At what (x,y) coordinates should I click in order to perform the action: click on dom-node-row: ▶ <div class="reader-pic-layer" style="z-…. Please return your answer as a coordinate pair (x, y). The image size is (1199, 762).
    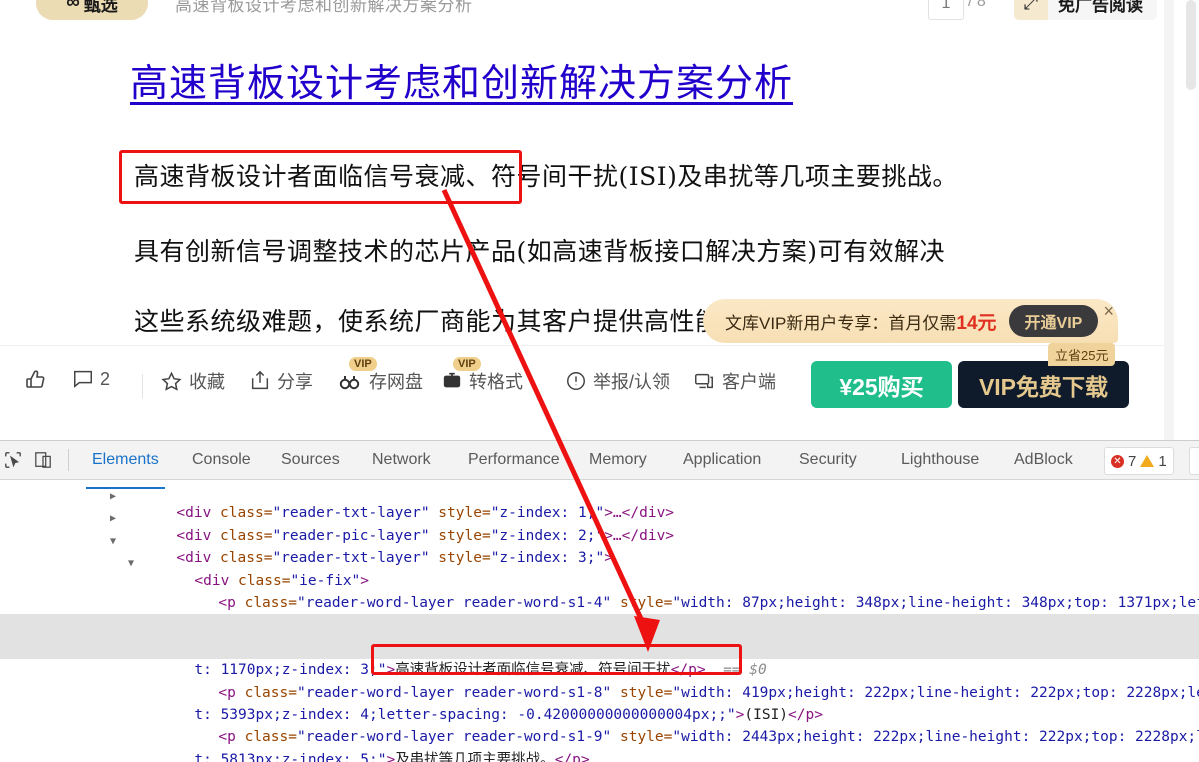
    Looking at the image, I should click on (599, 522).